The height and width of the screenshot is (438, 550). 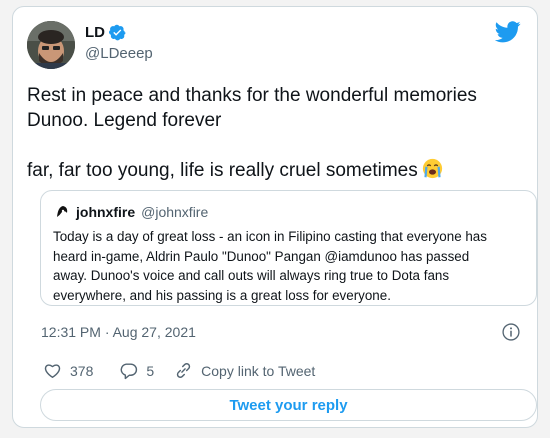 I want to click on loudly-crying-face-icon, so click(x=432, y=168).